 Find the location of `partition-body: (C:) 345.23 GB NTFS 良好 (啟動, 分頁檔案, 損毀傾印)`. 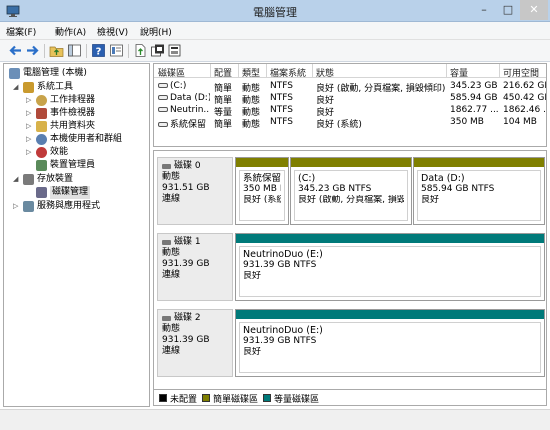

partition-body: (C:) 345.23 GB NTFS 良好 (啟動, 分頁檔案, 損毀傾印) is located at coordinates (351, 195).